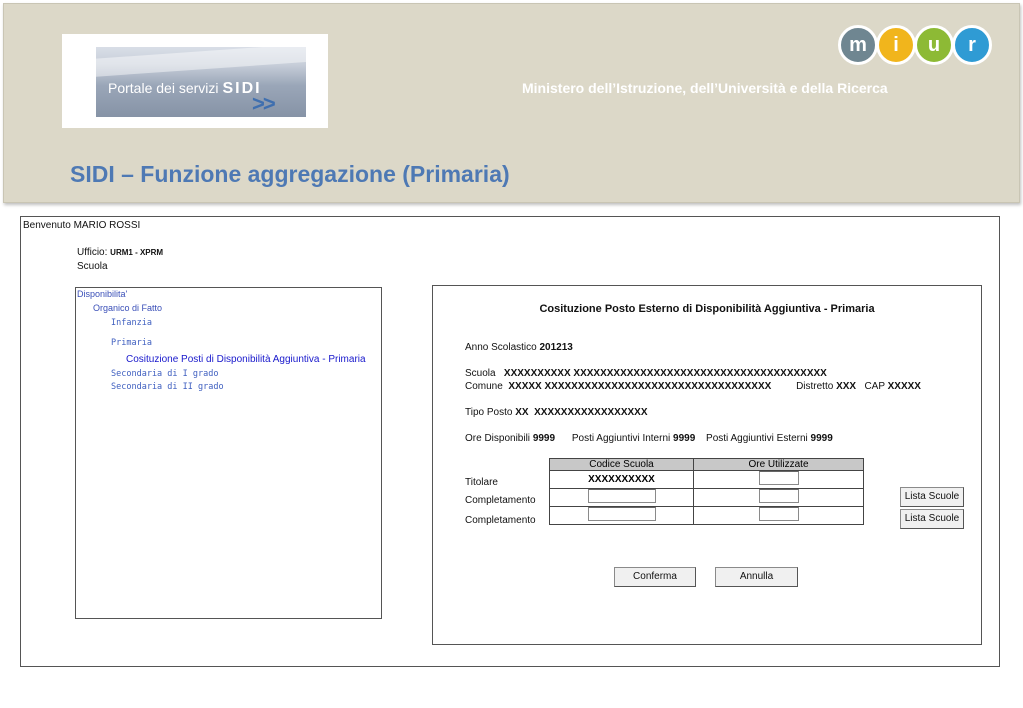 This screenshot has height=708, width=1023. Describe the element at coordinates (932, 497) in the screenshot. I see `lista-scuole-button-1: Lista Scuole` at that location.